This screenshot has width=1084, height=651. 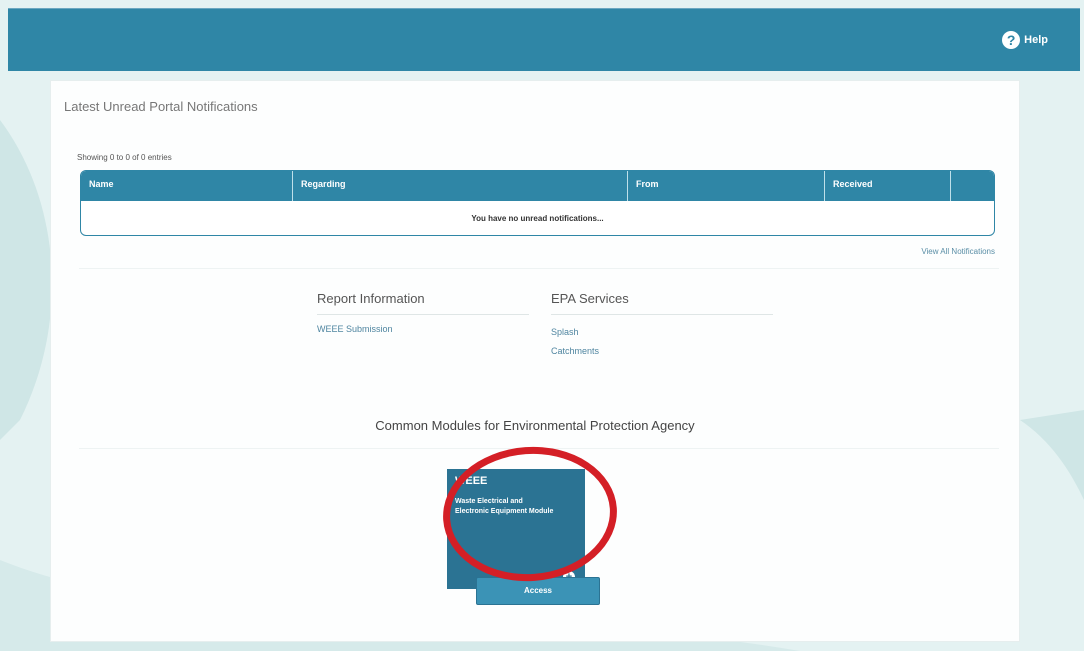 I want to click on help-button: ? Help, so click(x=1025, y=40).